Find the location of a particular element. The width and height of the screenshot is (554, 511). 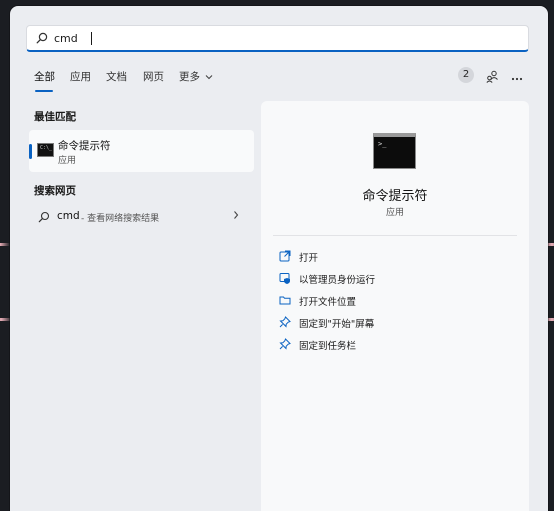

search-box is located at coordinates (277, 38).